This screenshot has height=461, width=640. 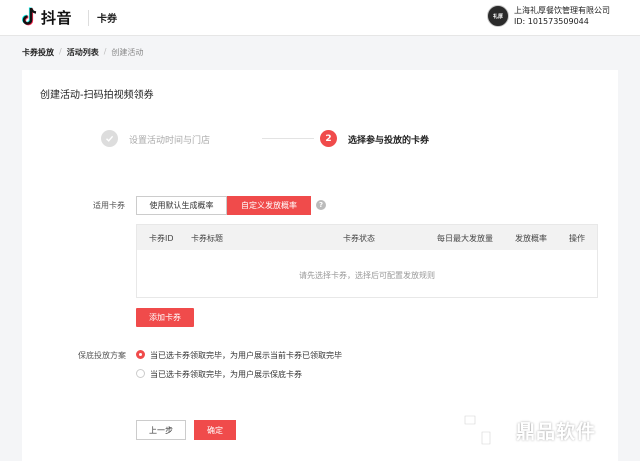 I want to click on watermark-logo-icon, so click(x=485, y=430).